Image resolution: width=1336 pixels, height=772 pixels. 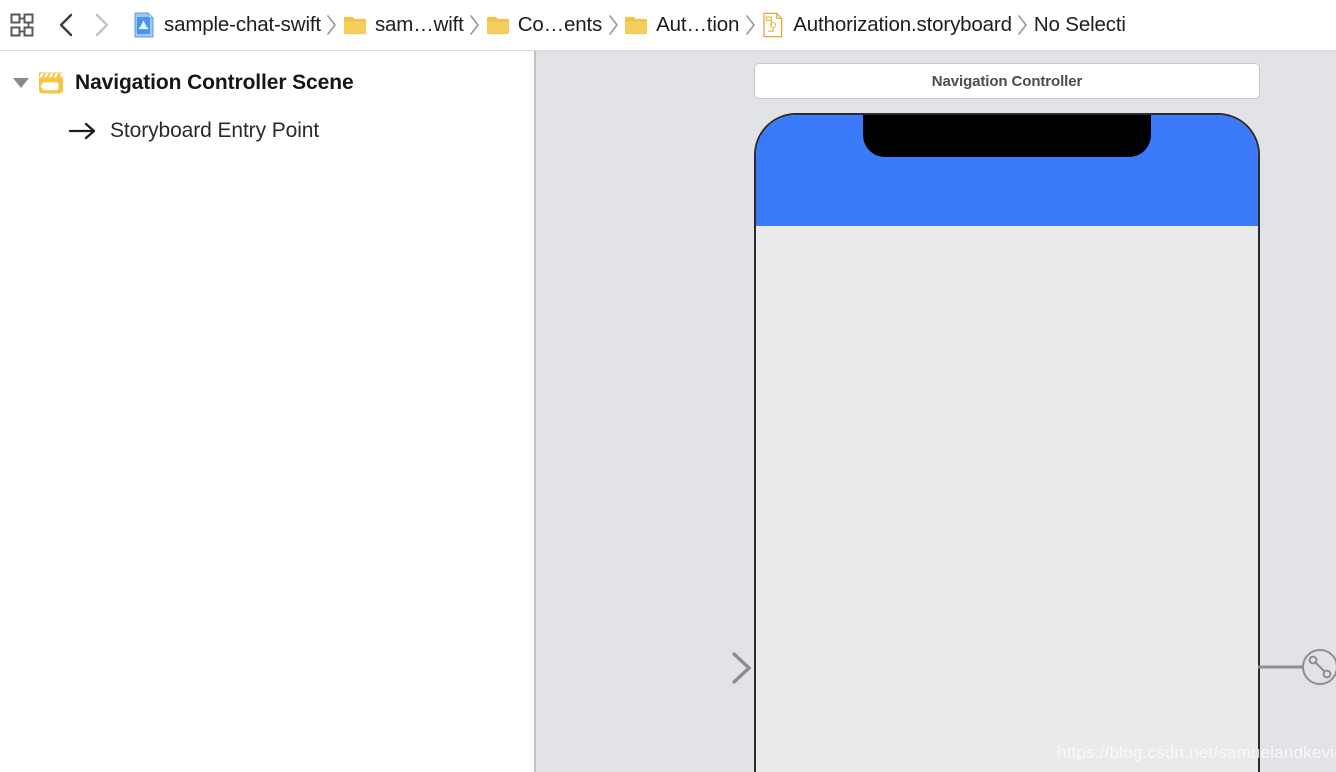 I want to click on breadcrumb-item-folder-3: Aut…tion, so click(x=681, y=25).